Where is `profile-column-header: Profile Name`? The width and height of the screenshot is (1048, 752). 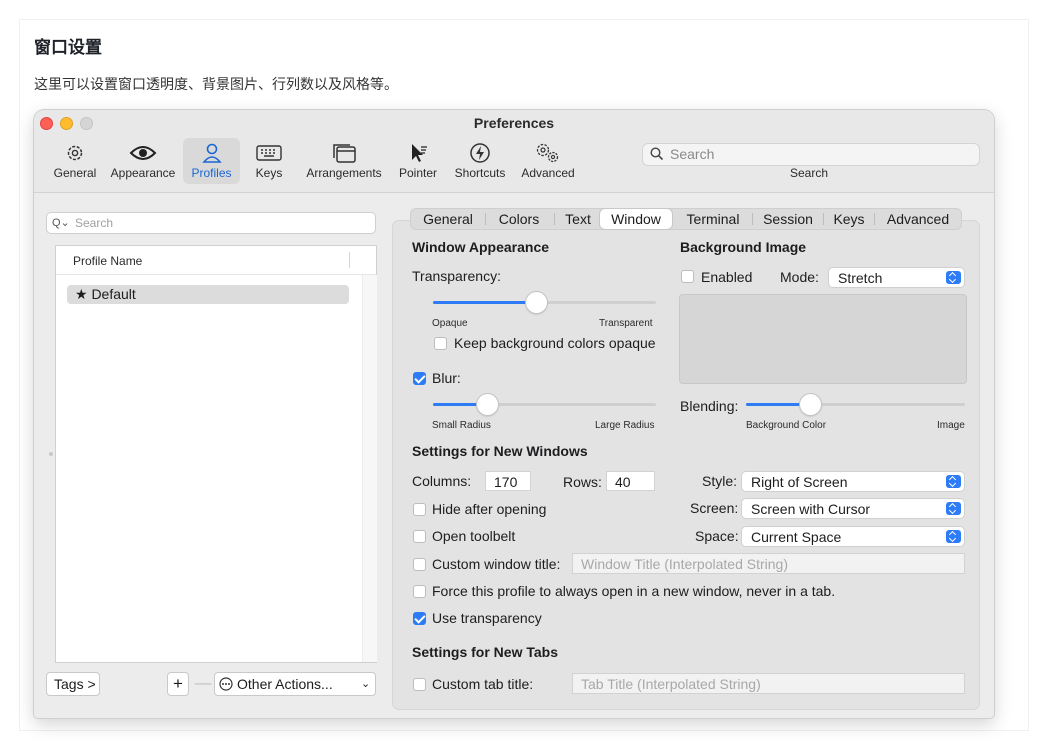
profile-column-header: Profile Name is located at coordinates (216, 260).